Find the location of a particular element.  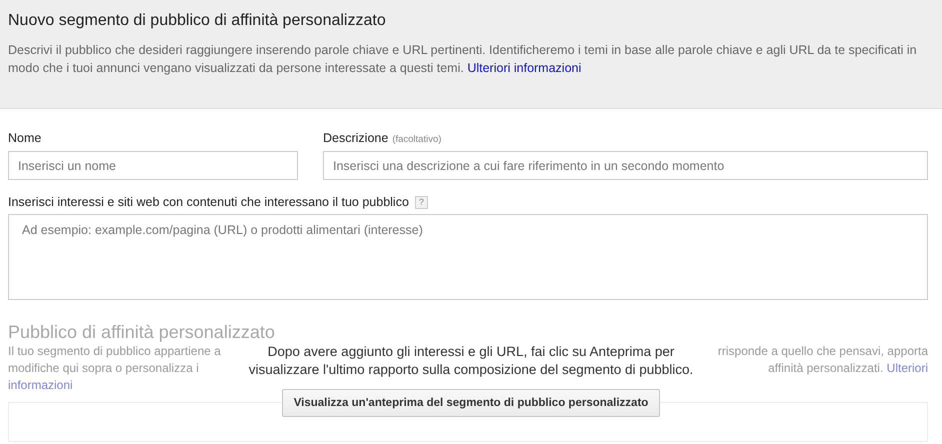

name-label: Nome is located at coordinates (25, 138).